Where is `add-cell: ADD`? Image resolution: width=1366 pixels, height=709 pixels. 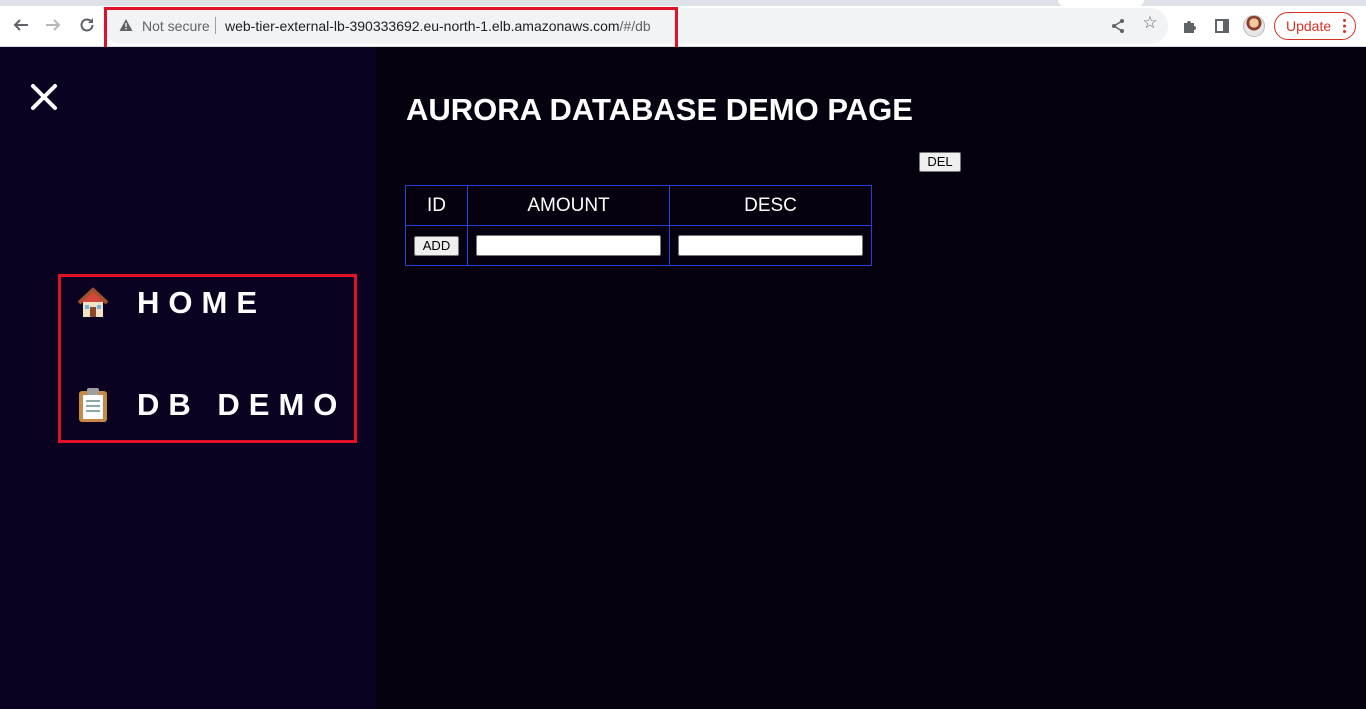 add-cell: ADD is located at coordinates (436, 245).